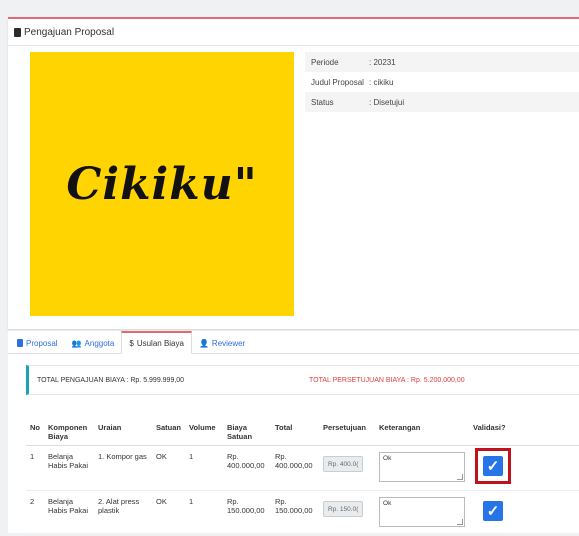 The width and height of the screenshot is (579, 536). I want to click on logo-text: Cikiku", so click(162, 184).